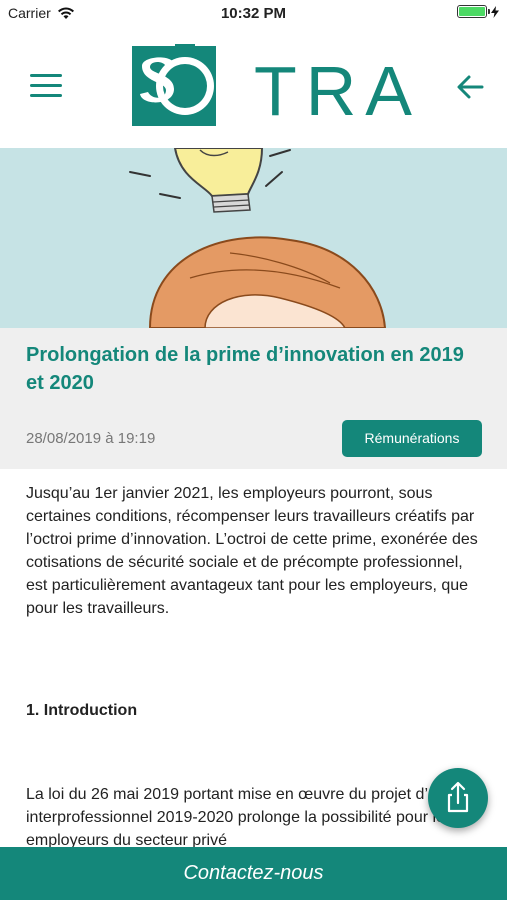  I want to click on share-icon, so click(458, 797).